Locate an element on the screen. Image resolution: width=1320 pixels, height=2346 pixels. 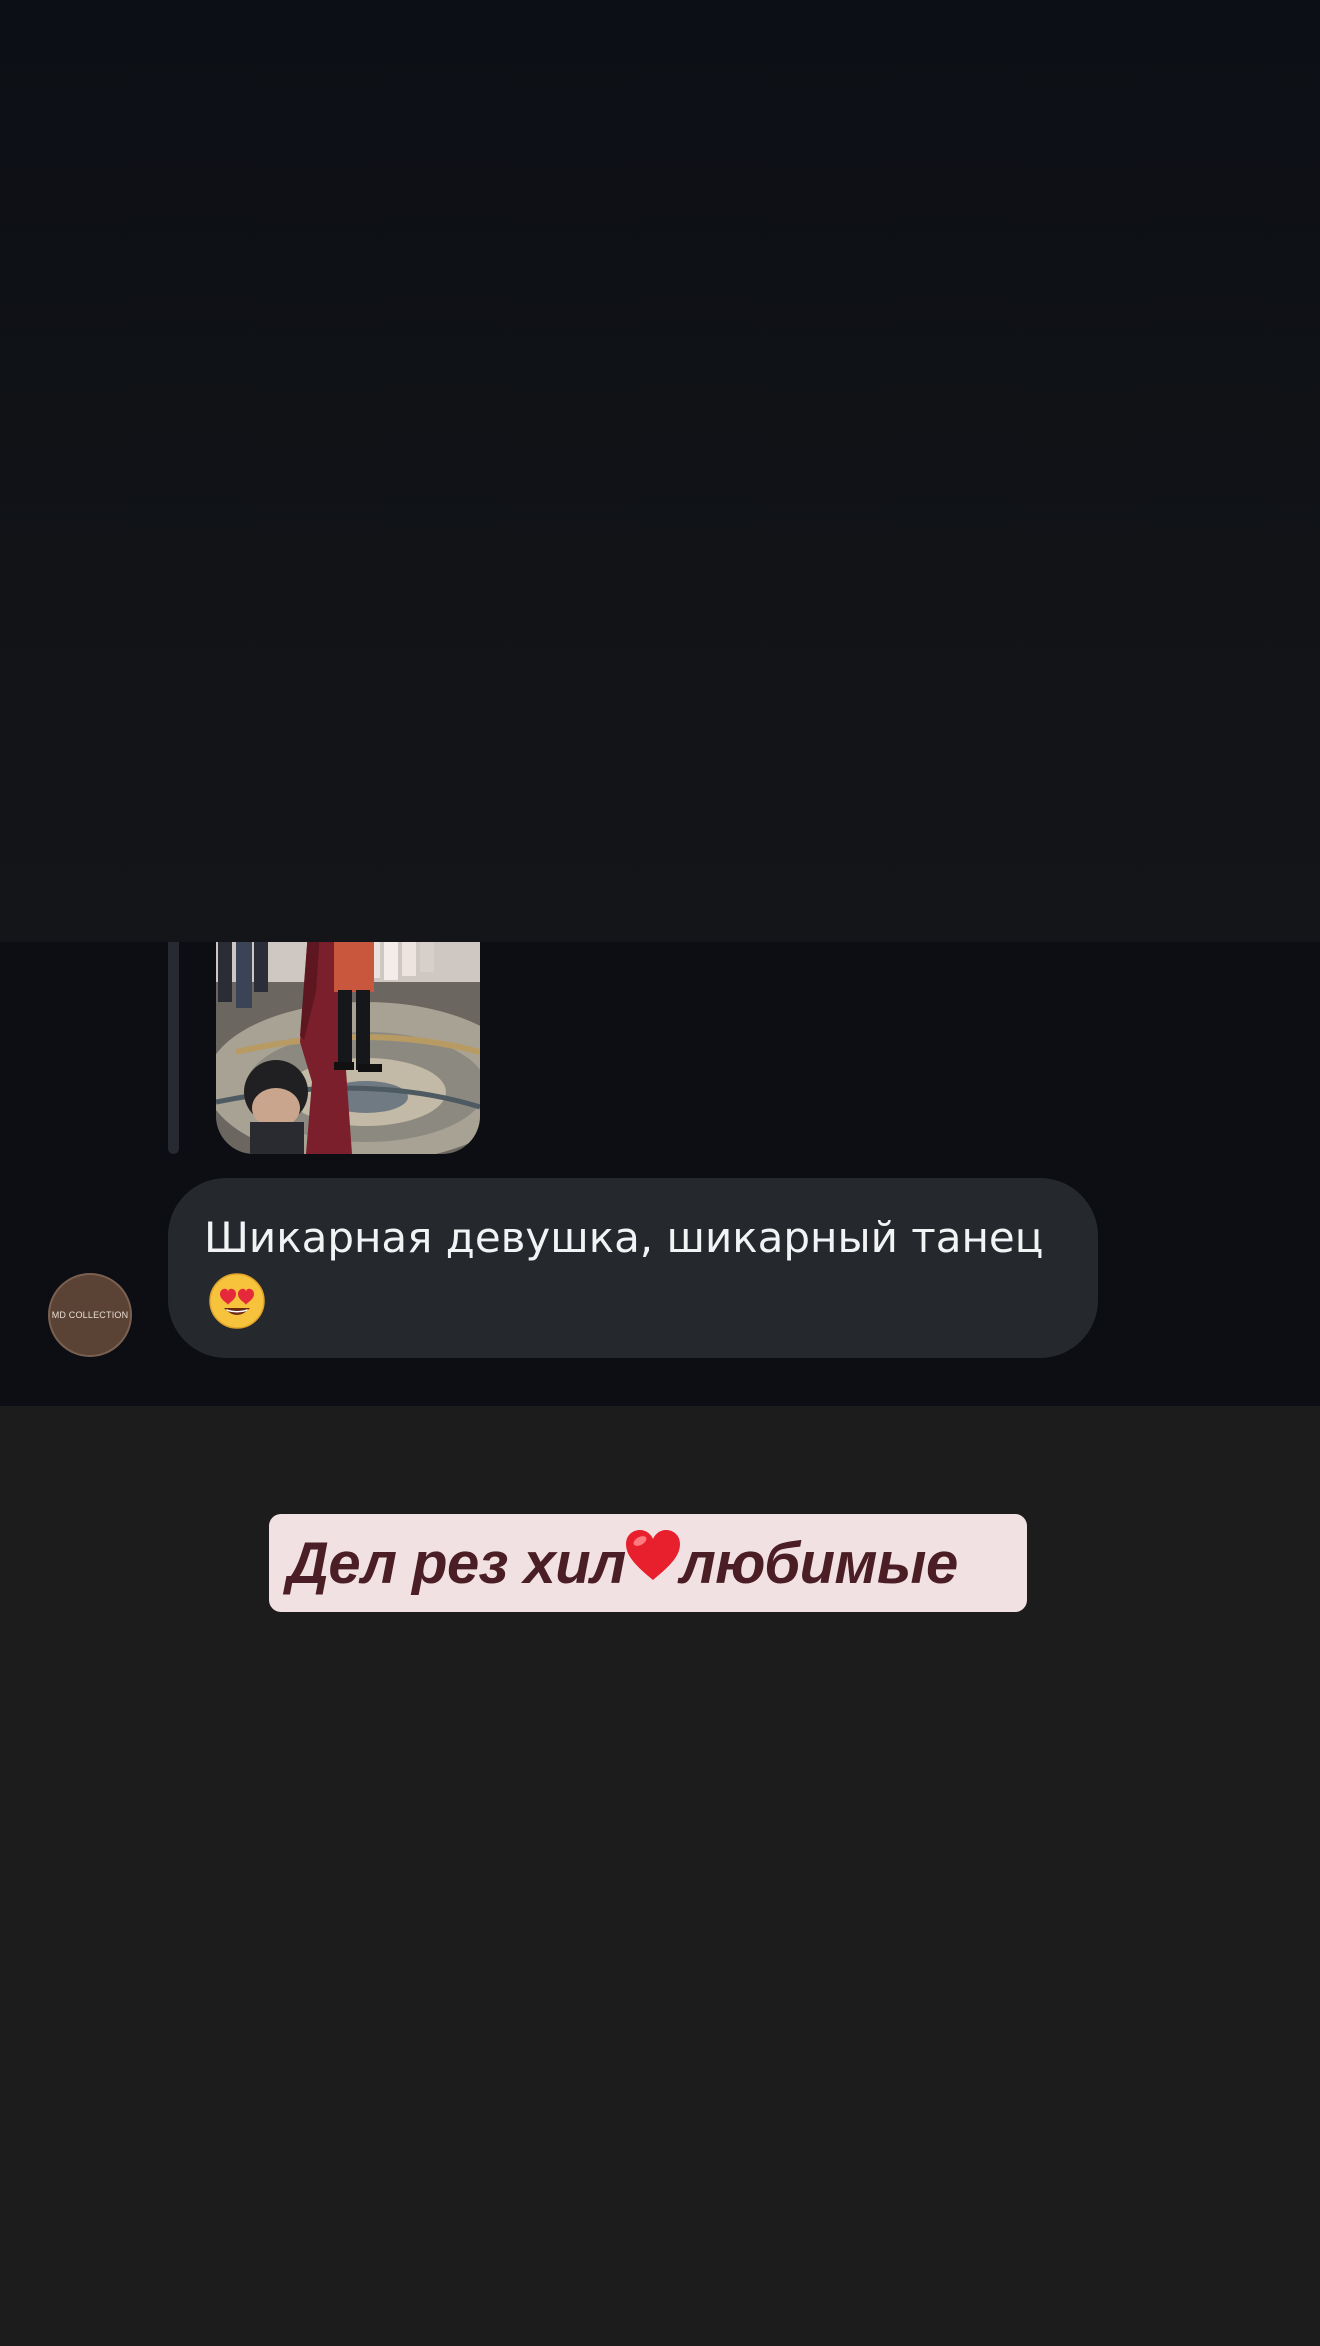
story-caption: Дел рез хил любимые is located at coordinates (648, 1563).